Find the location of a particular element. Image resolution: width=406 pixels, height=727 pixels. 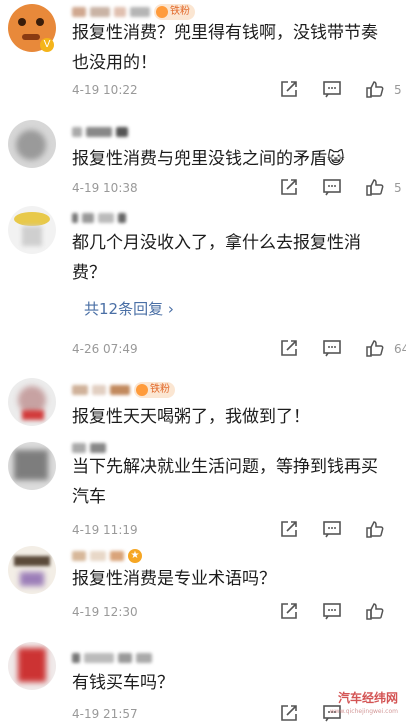

like-count: 64 is located at coordinates (400, 349).